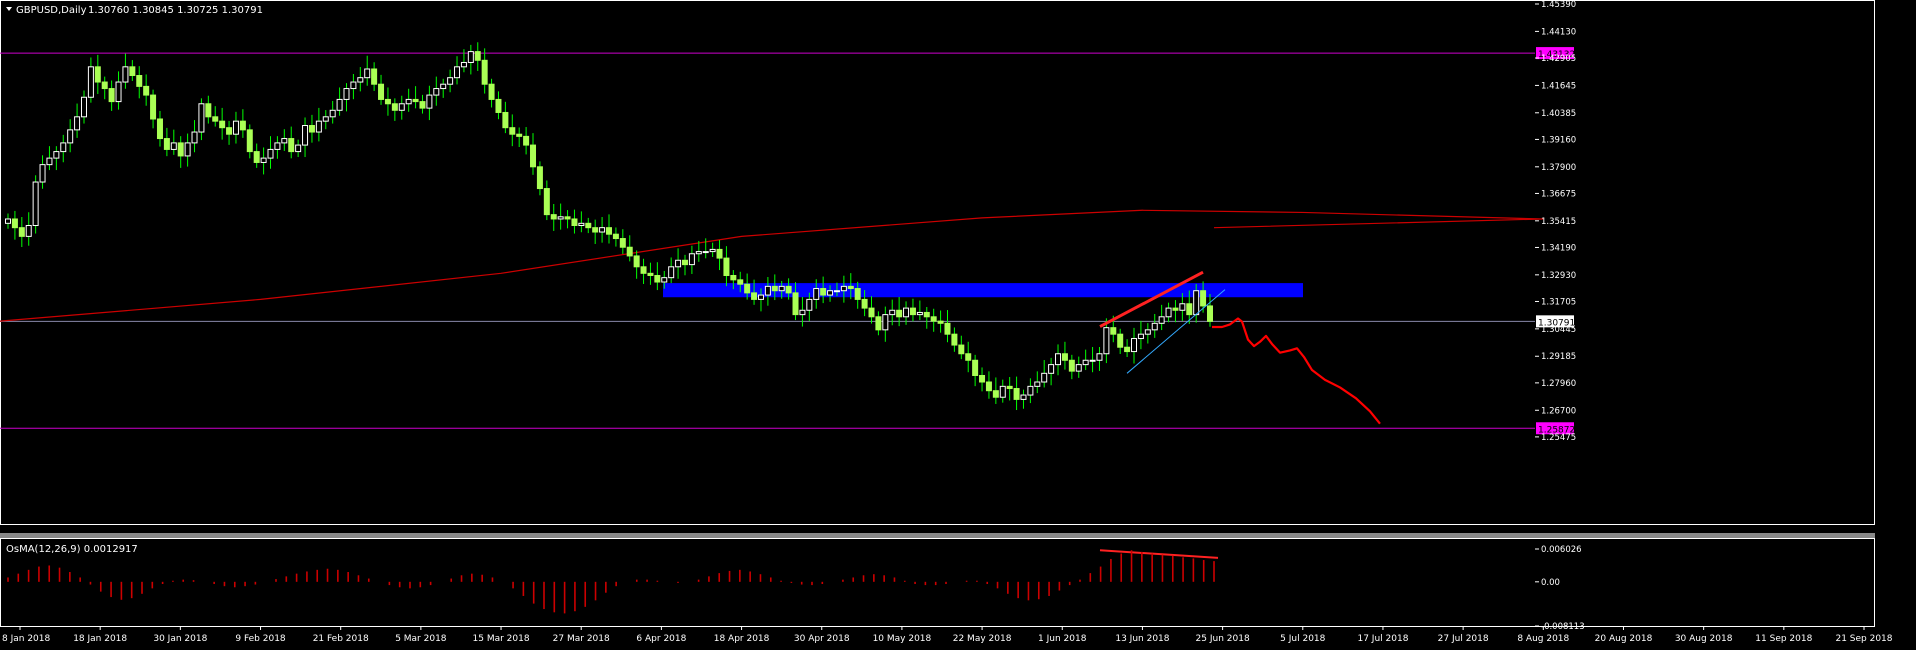  What do you see at coordinates (35, 204) in the screenshot?
I see `candle` at bounding box center [35, 204].